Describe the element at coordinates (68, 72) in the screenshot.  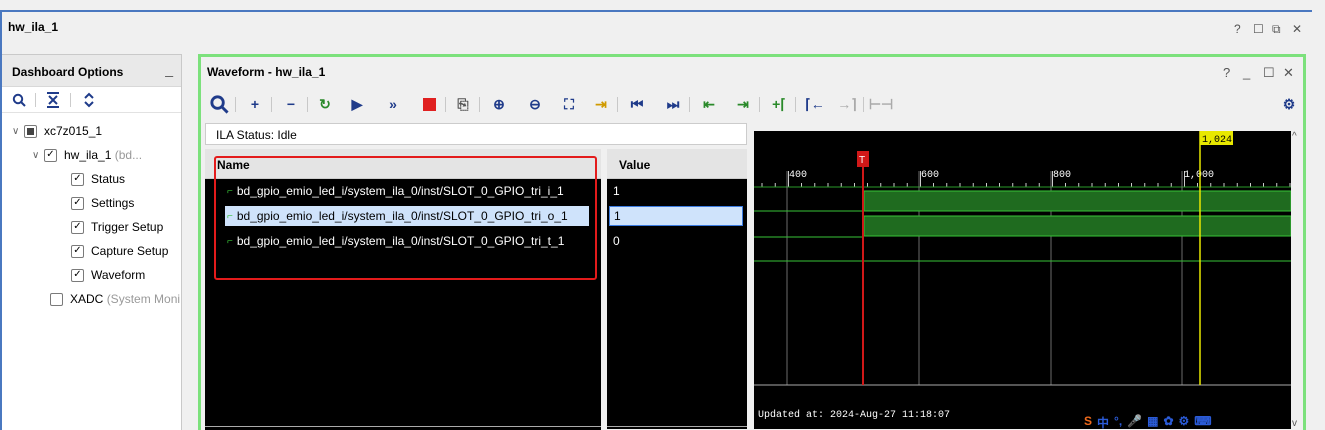
I see `dashboard-title: Dashboard Options` at that location.